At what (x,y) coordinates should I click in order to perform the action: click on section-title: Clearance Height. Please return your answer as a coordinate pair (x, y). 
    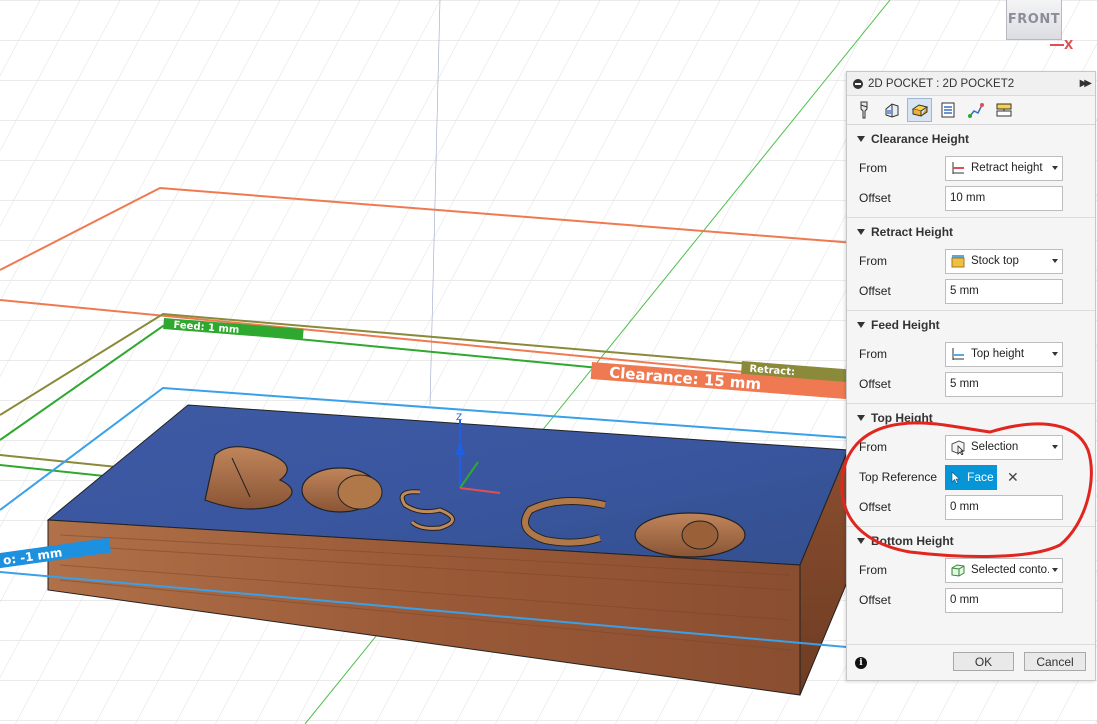
    Looking at the image, I should click on (920, 139).